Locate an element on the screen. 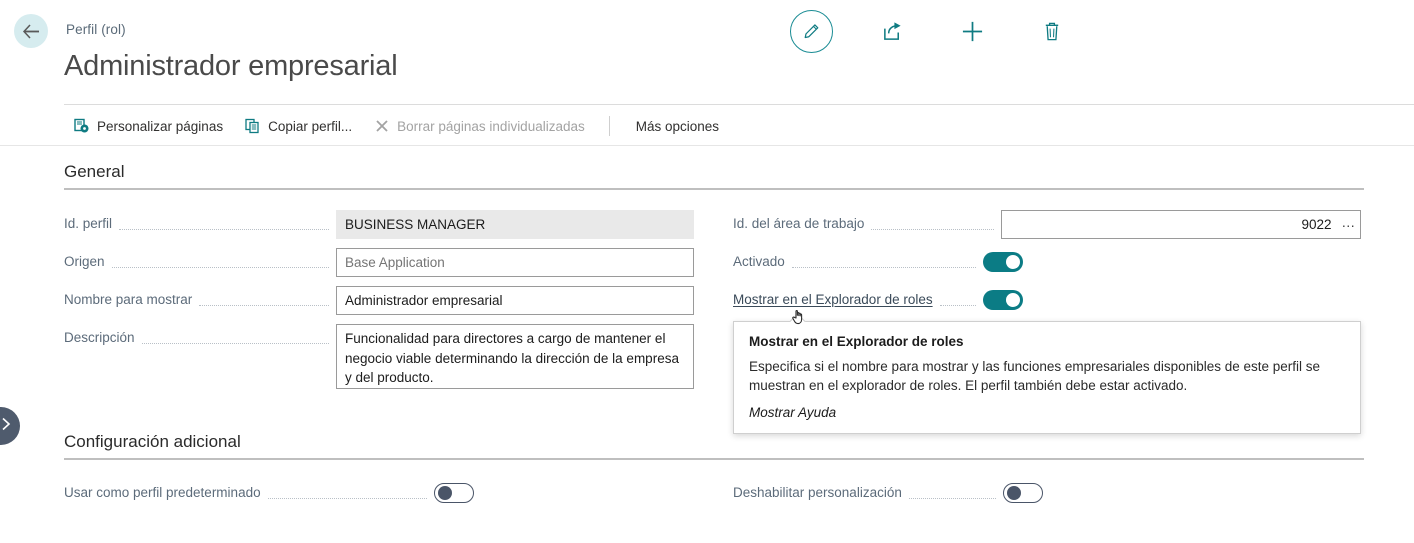 This screenshot has height=543, width=1414. general-section: General is located at coordinates (714, 176).